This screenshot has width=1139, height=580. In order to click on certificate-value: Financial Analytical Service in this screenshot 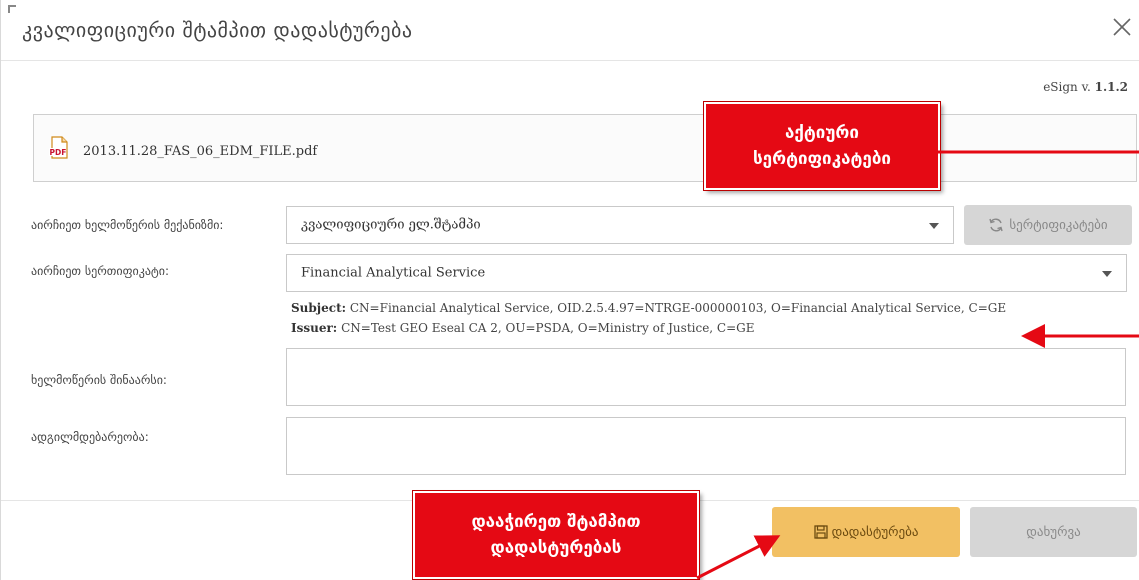, I will do `click(393, 273)`.